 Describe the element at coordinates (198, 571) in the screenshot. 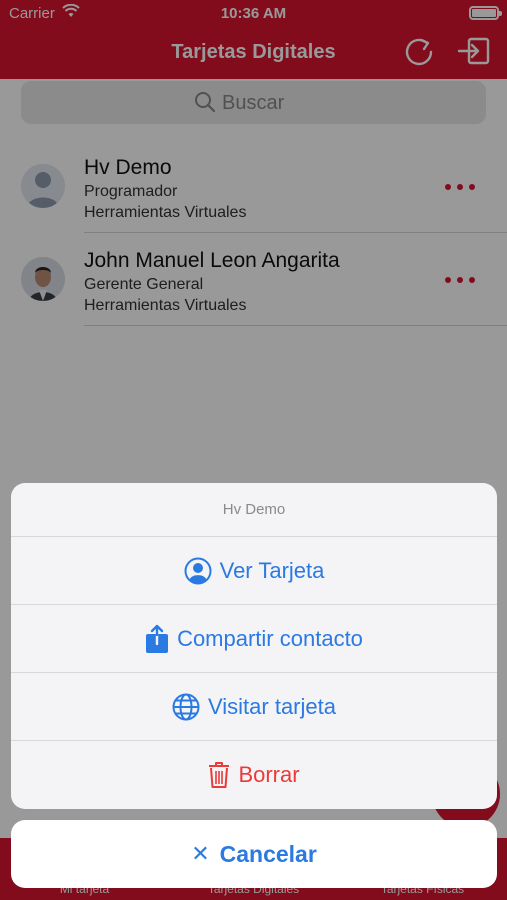

I see `user-circle-icon` at that location.